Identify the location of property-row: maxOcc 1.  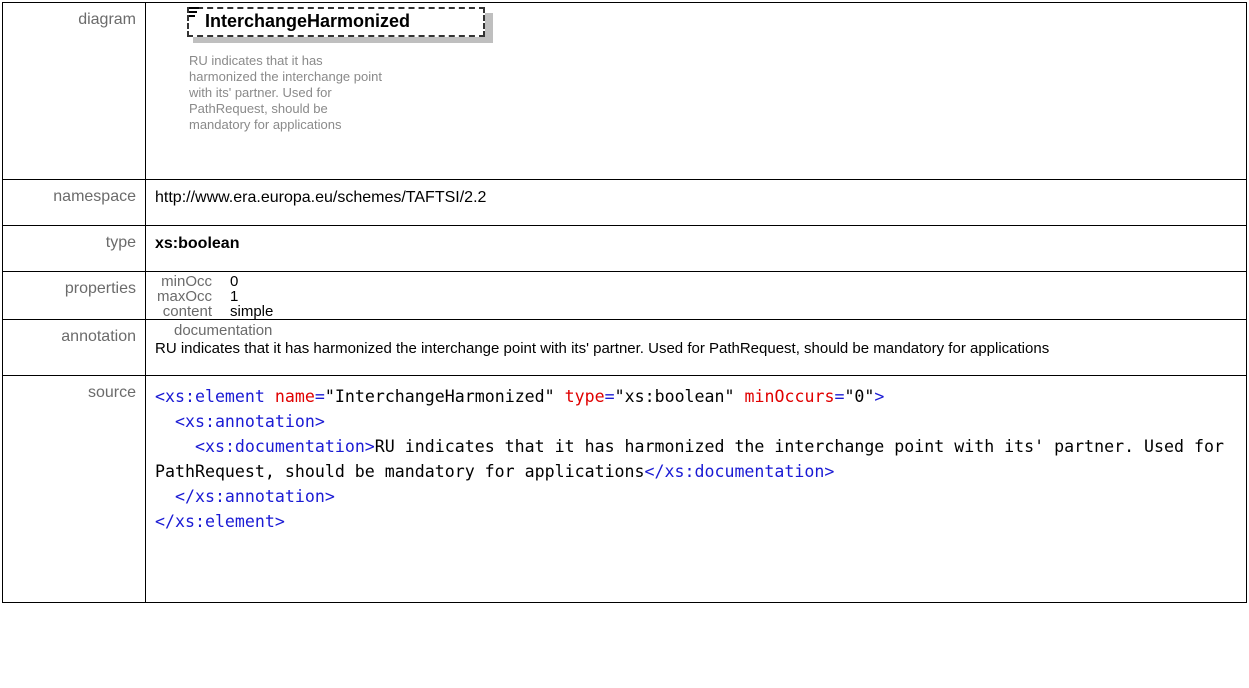
(700, 296).